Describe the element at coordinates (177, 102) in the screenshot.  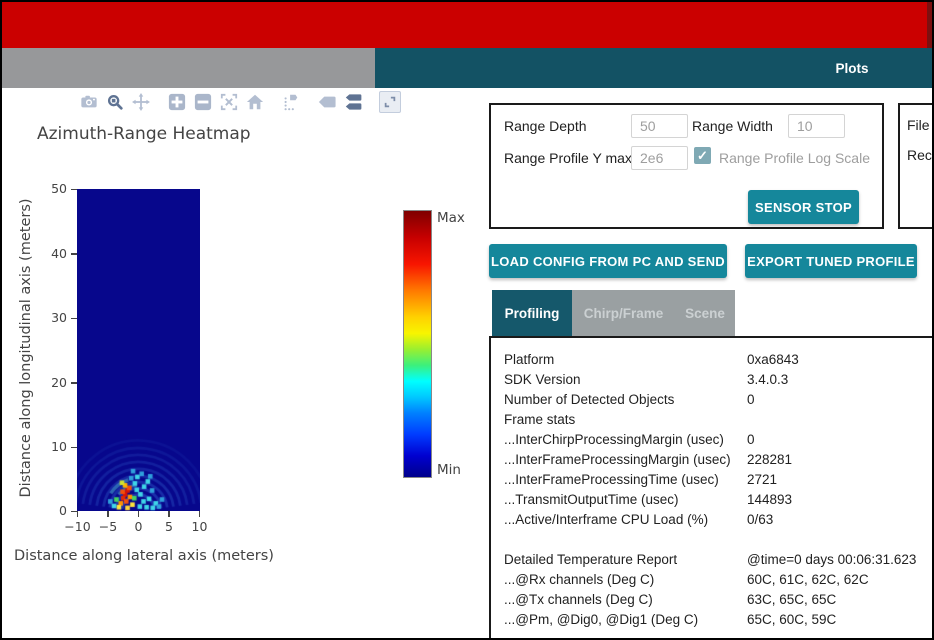
I see `zoom-in-icon` at that location.